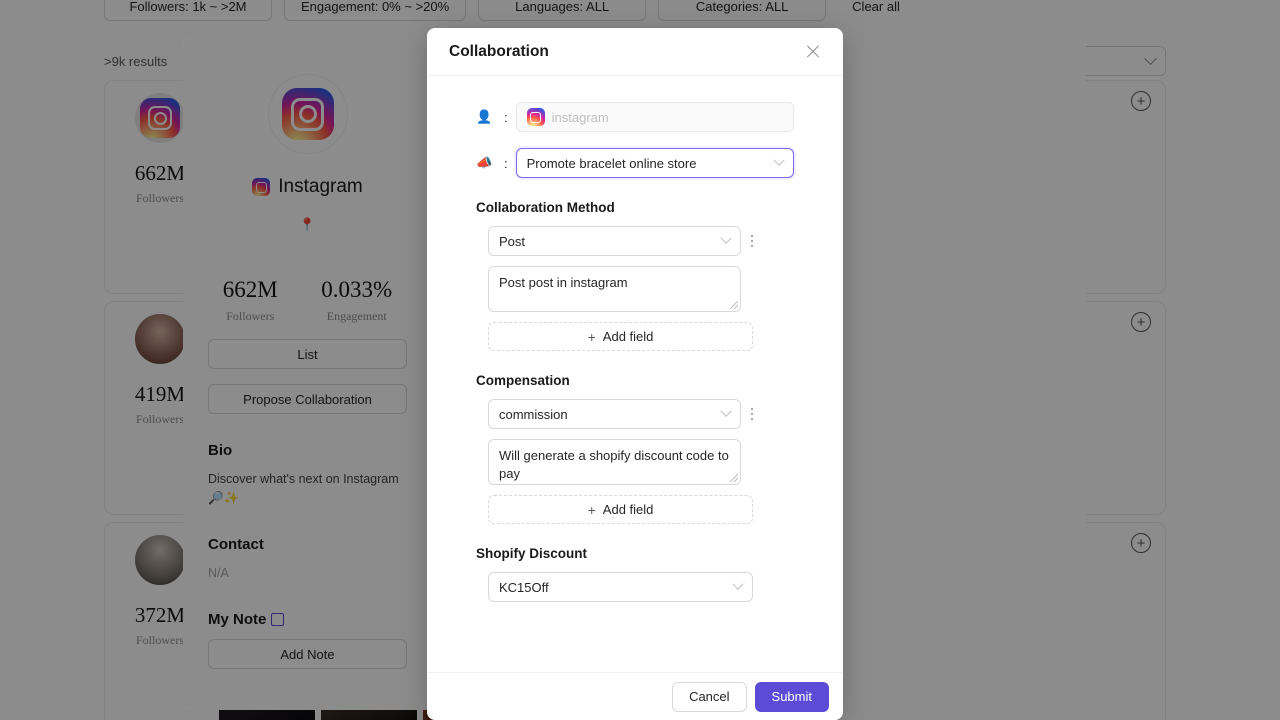  Describe the element at coordinates (654, 117) in the screenshot. I see `creator-input: instagram` at that location.